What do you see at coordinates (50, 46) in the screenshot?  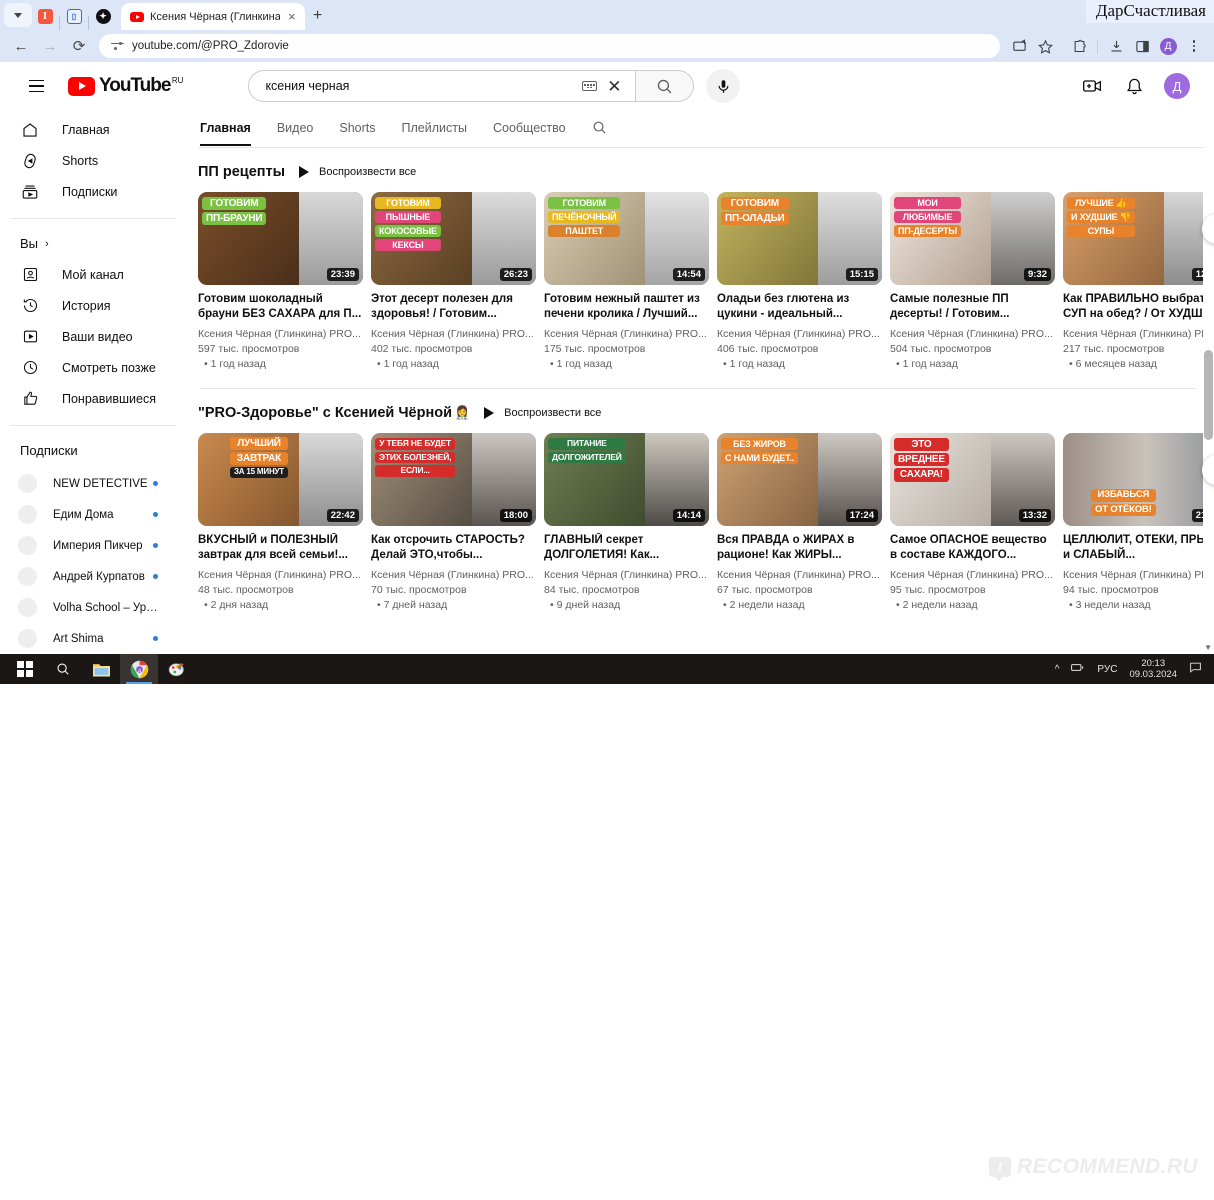 I see `forward-button: →` at bounding box center [50, 46].